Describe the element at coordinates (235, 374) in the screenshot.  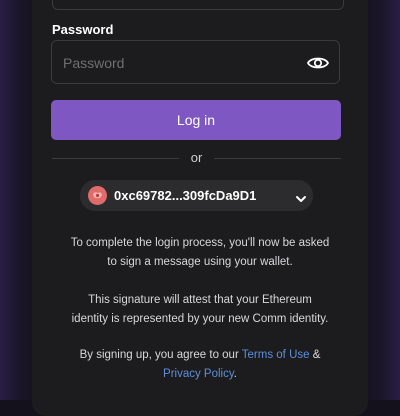
I see `terms-suffix: .` at that location.